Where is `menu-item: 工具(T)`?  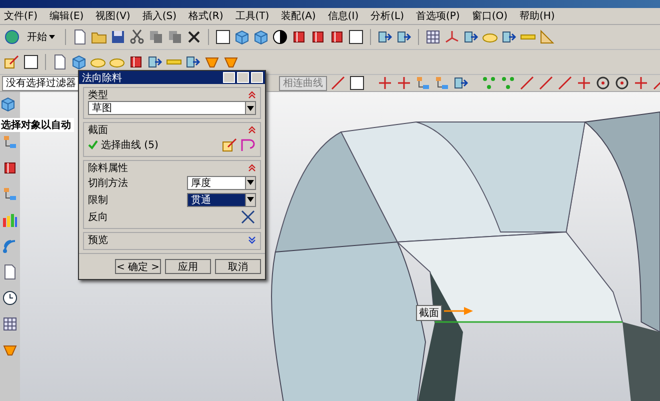
menu-item: 工具(T) is located at coordinates (252, 16).